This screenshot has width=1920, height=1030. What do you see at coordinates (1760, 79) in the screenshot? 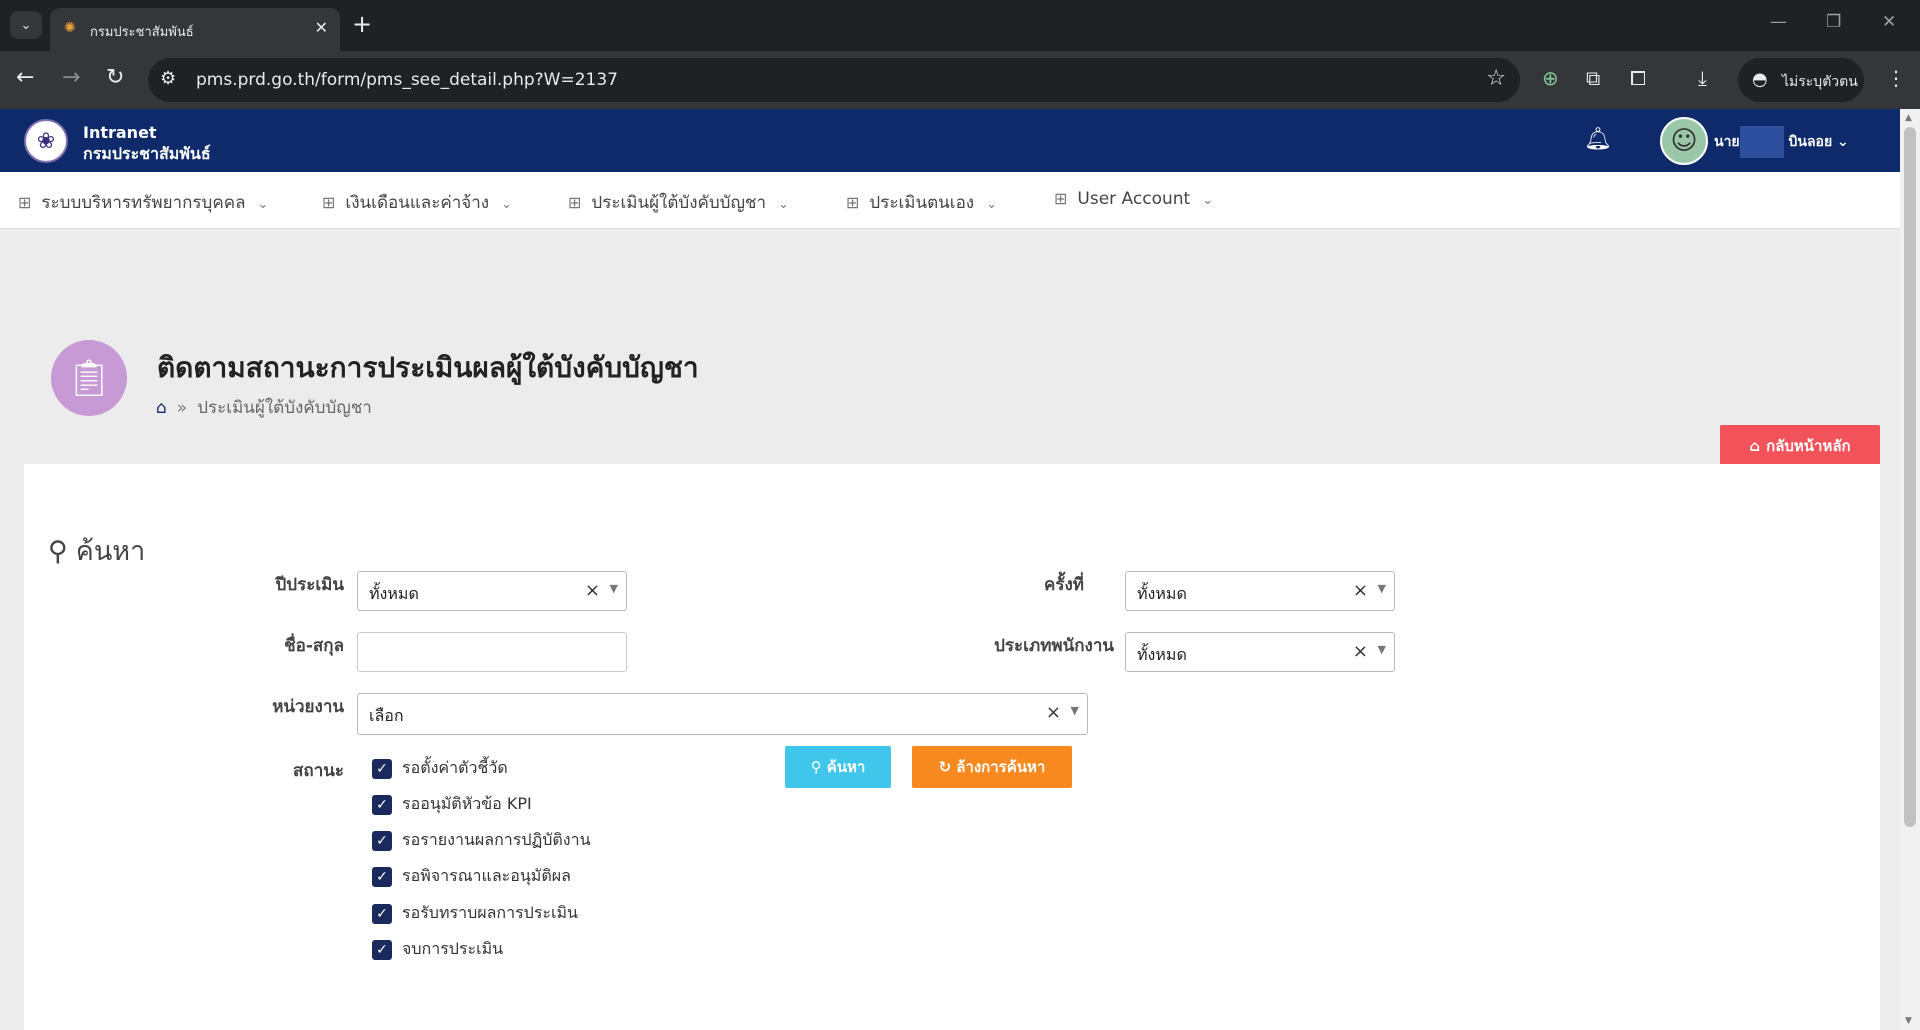
I see `incognito-icon: ◓` at bounding box center [1760, 79].